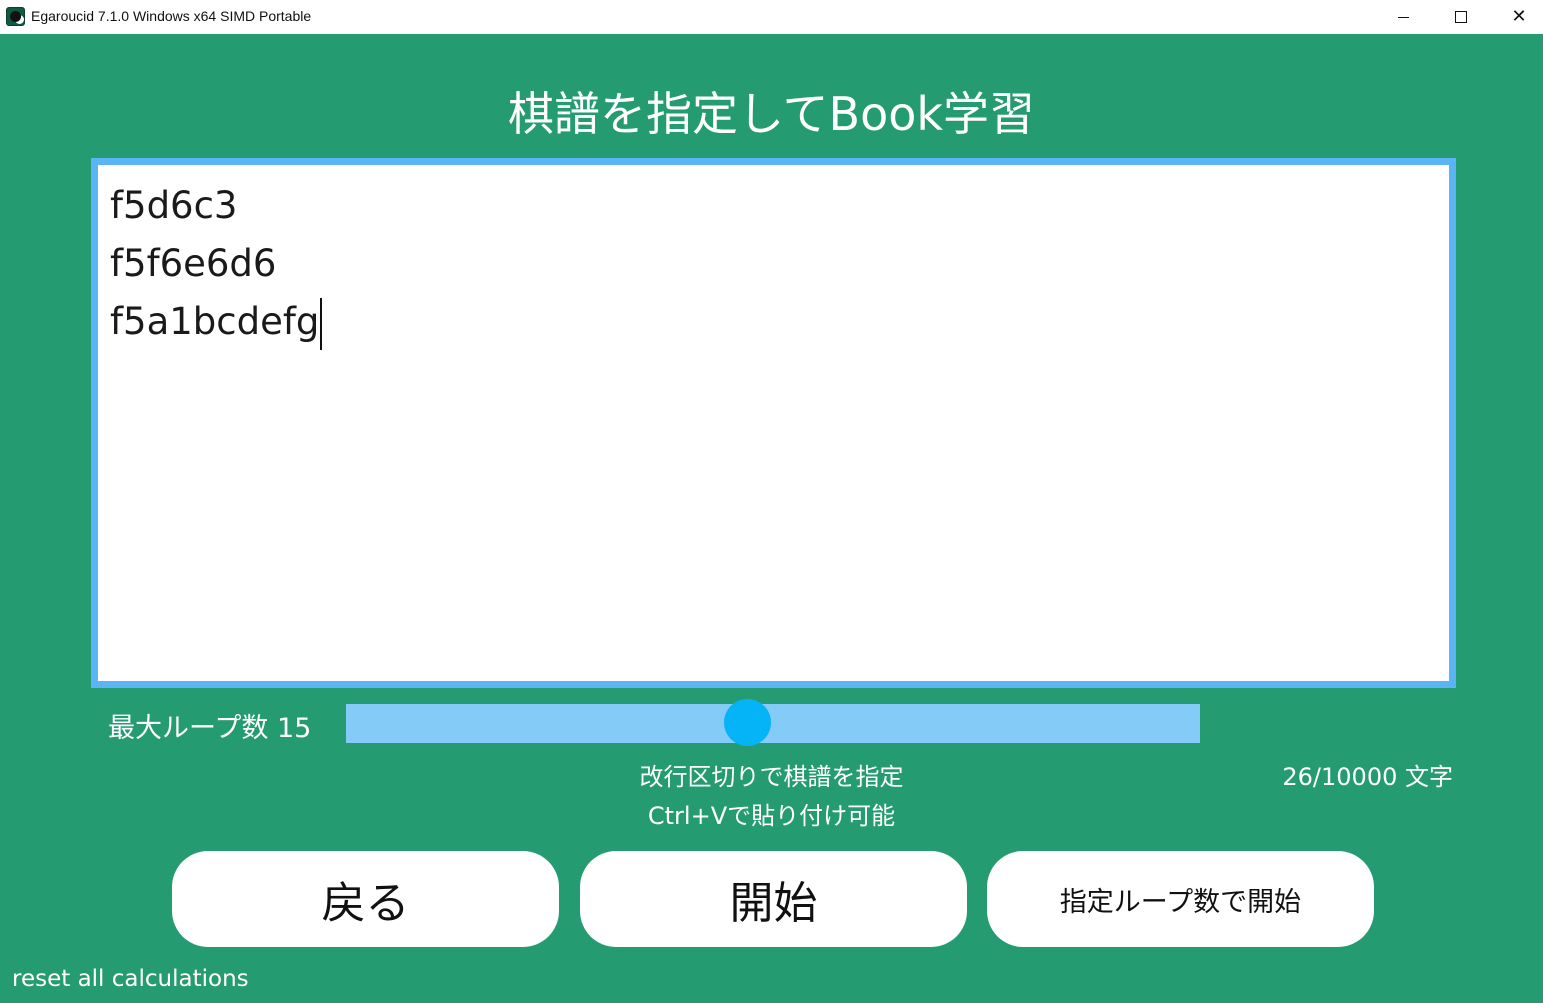 The image size is (1543, 1003). What do you see at coordinates (773, 322) in the screenshot?
I see `editor-line: f5a1bcdefg` at bounding box center [773, 322].